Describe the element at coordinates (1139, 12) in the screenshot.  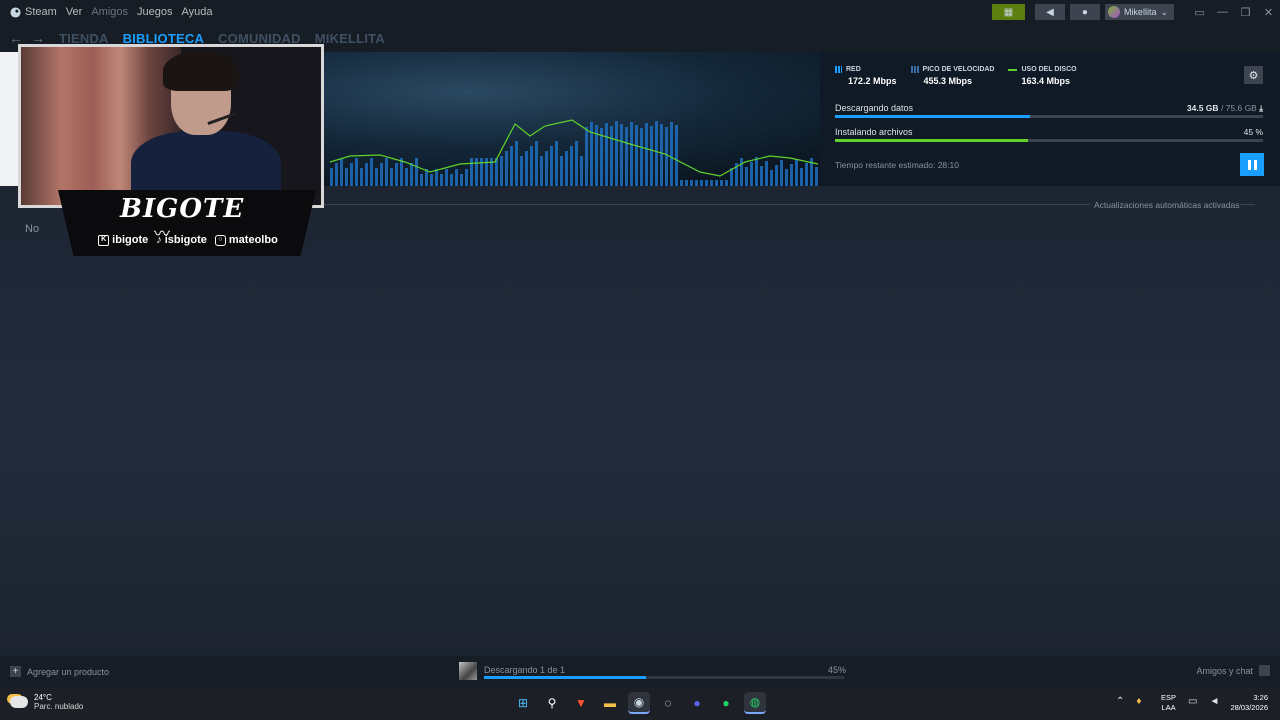
I see `account-menu: Mikellita ⌄` at that location.